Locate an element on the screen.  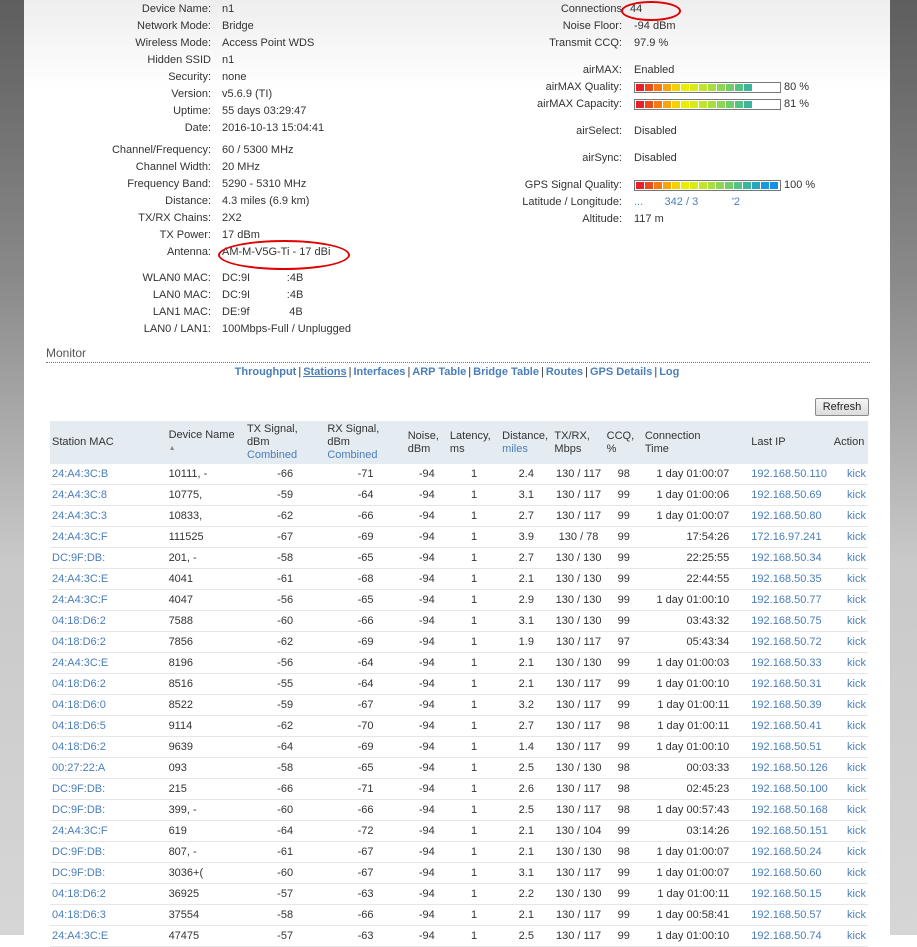
col-latency: Latency, ms is located at coordinates (474, 442).